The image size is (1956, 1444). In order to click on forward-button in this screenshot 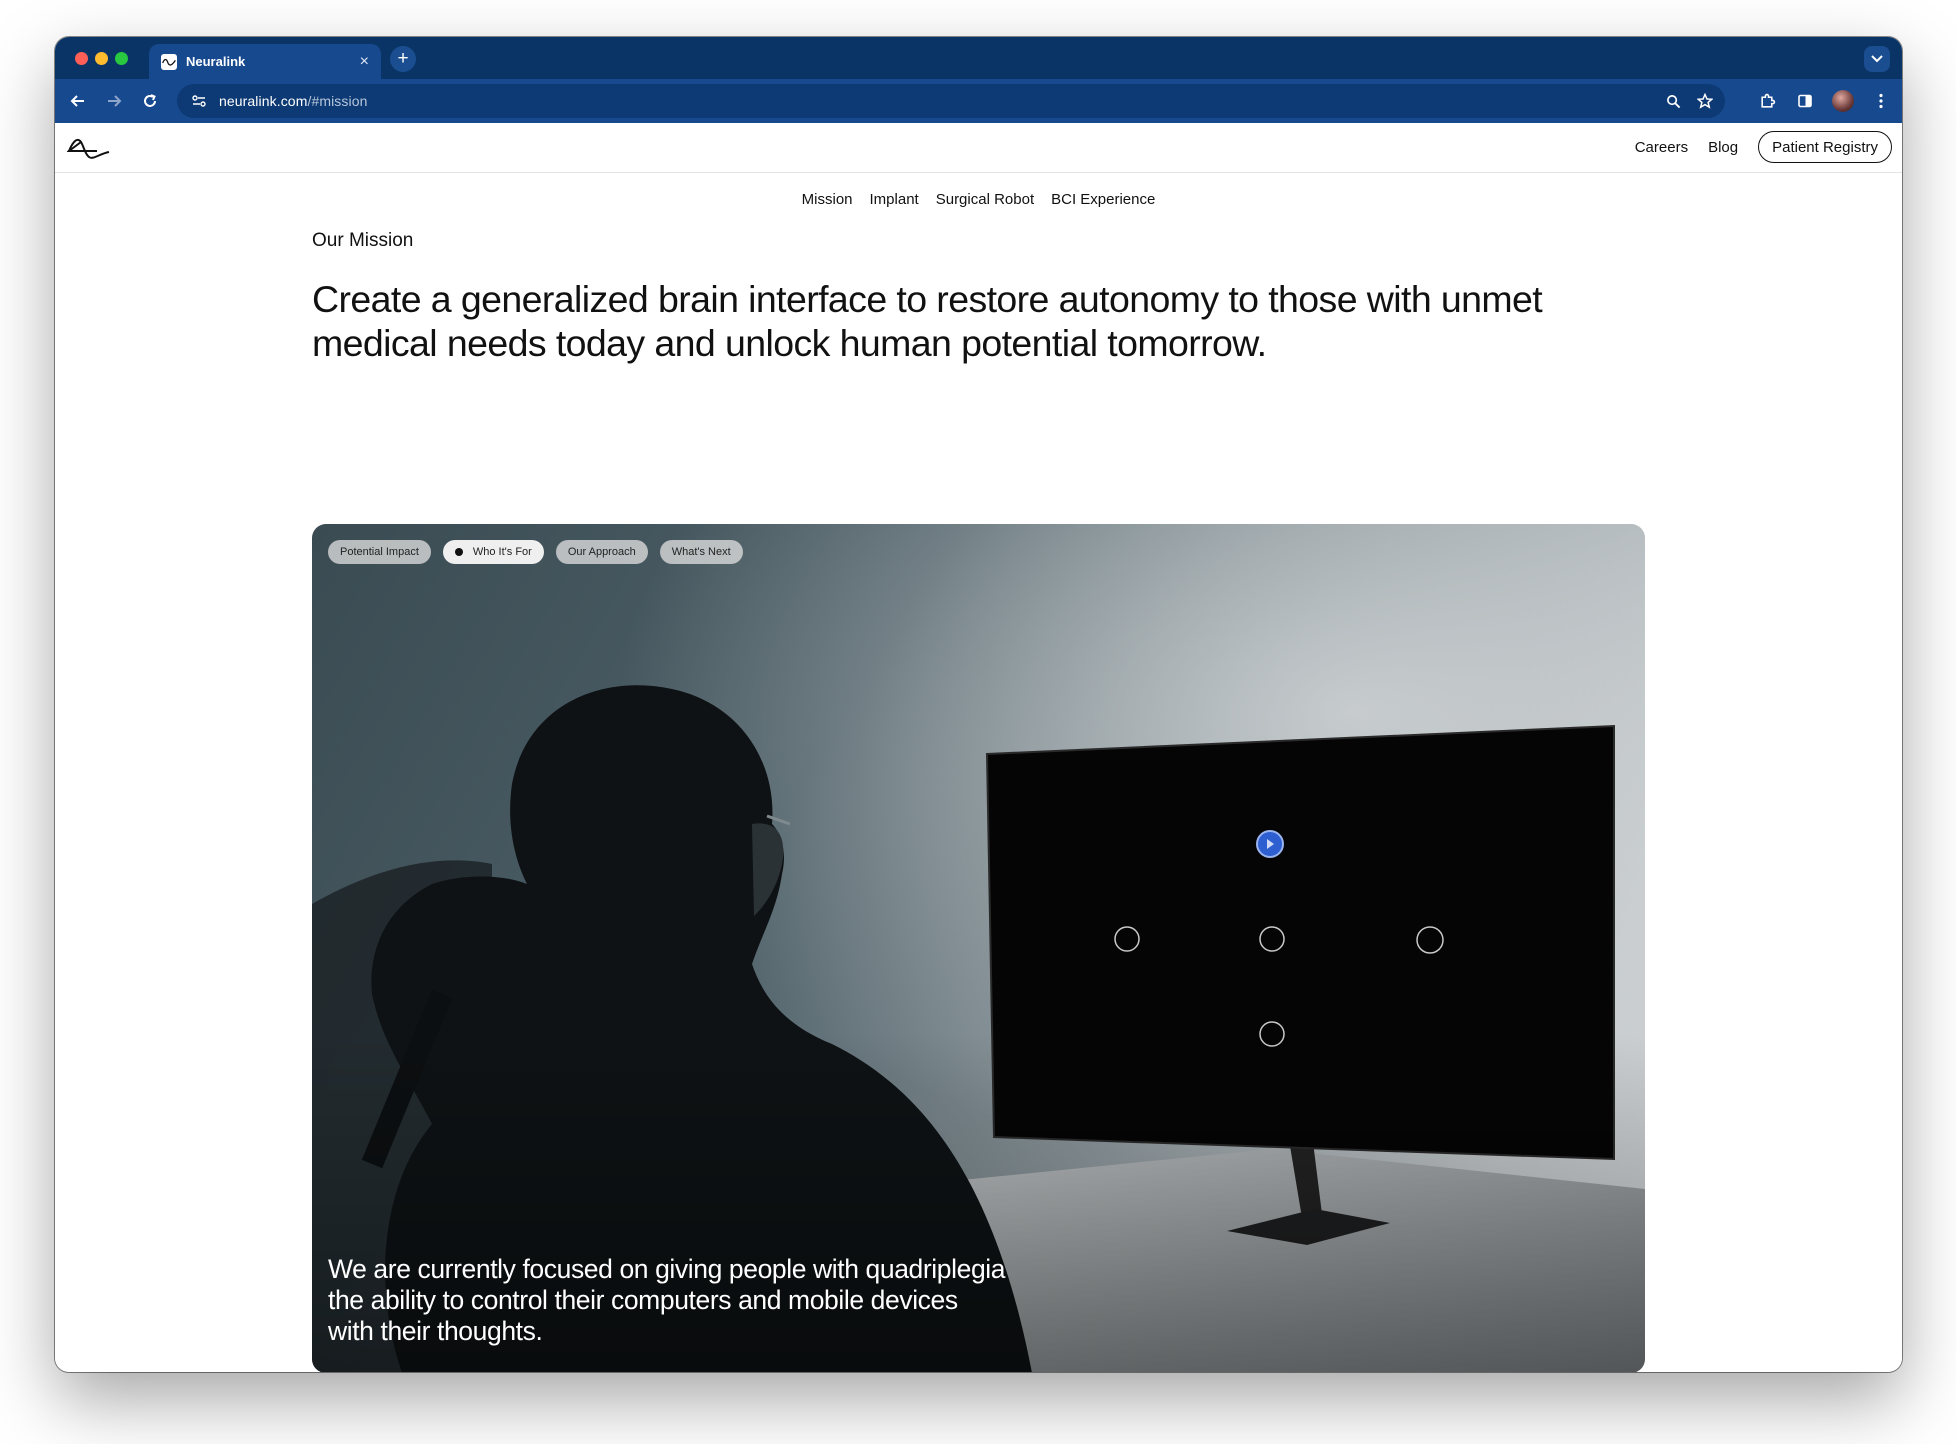, I will do `click(114, 101)`.